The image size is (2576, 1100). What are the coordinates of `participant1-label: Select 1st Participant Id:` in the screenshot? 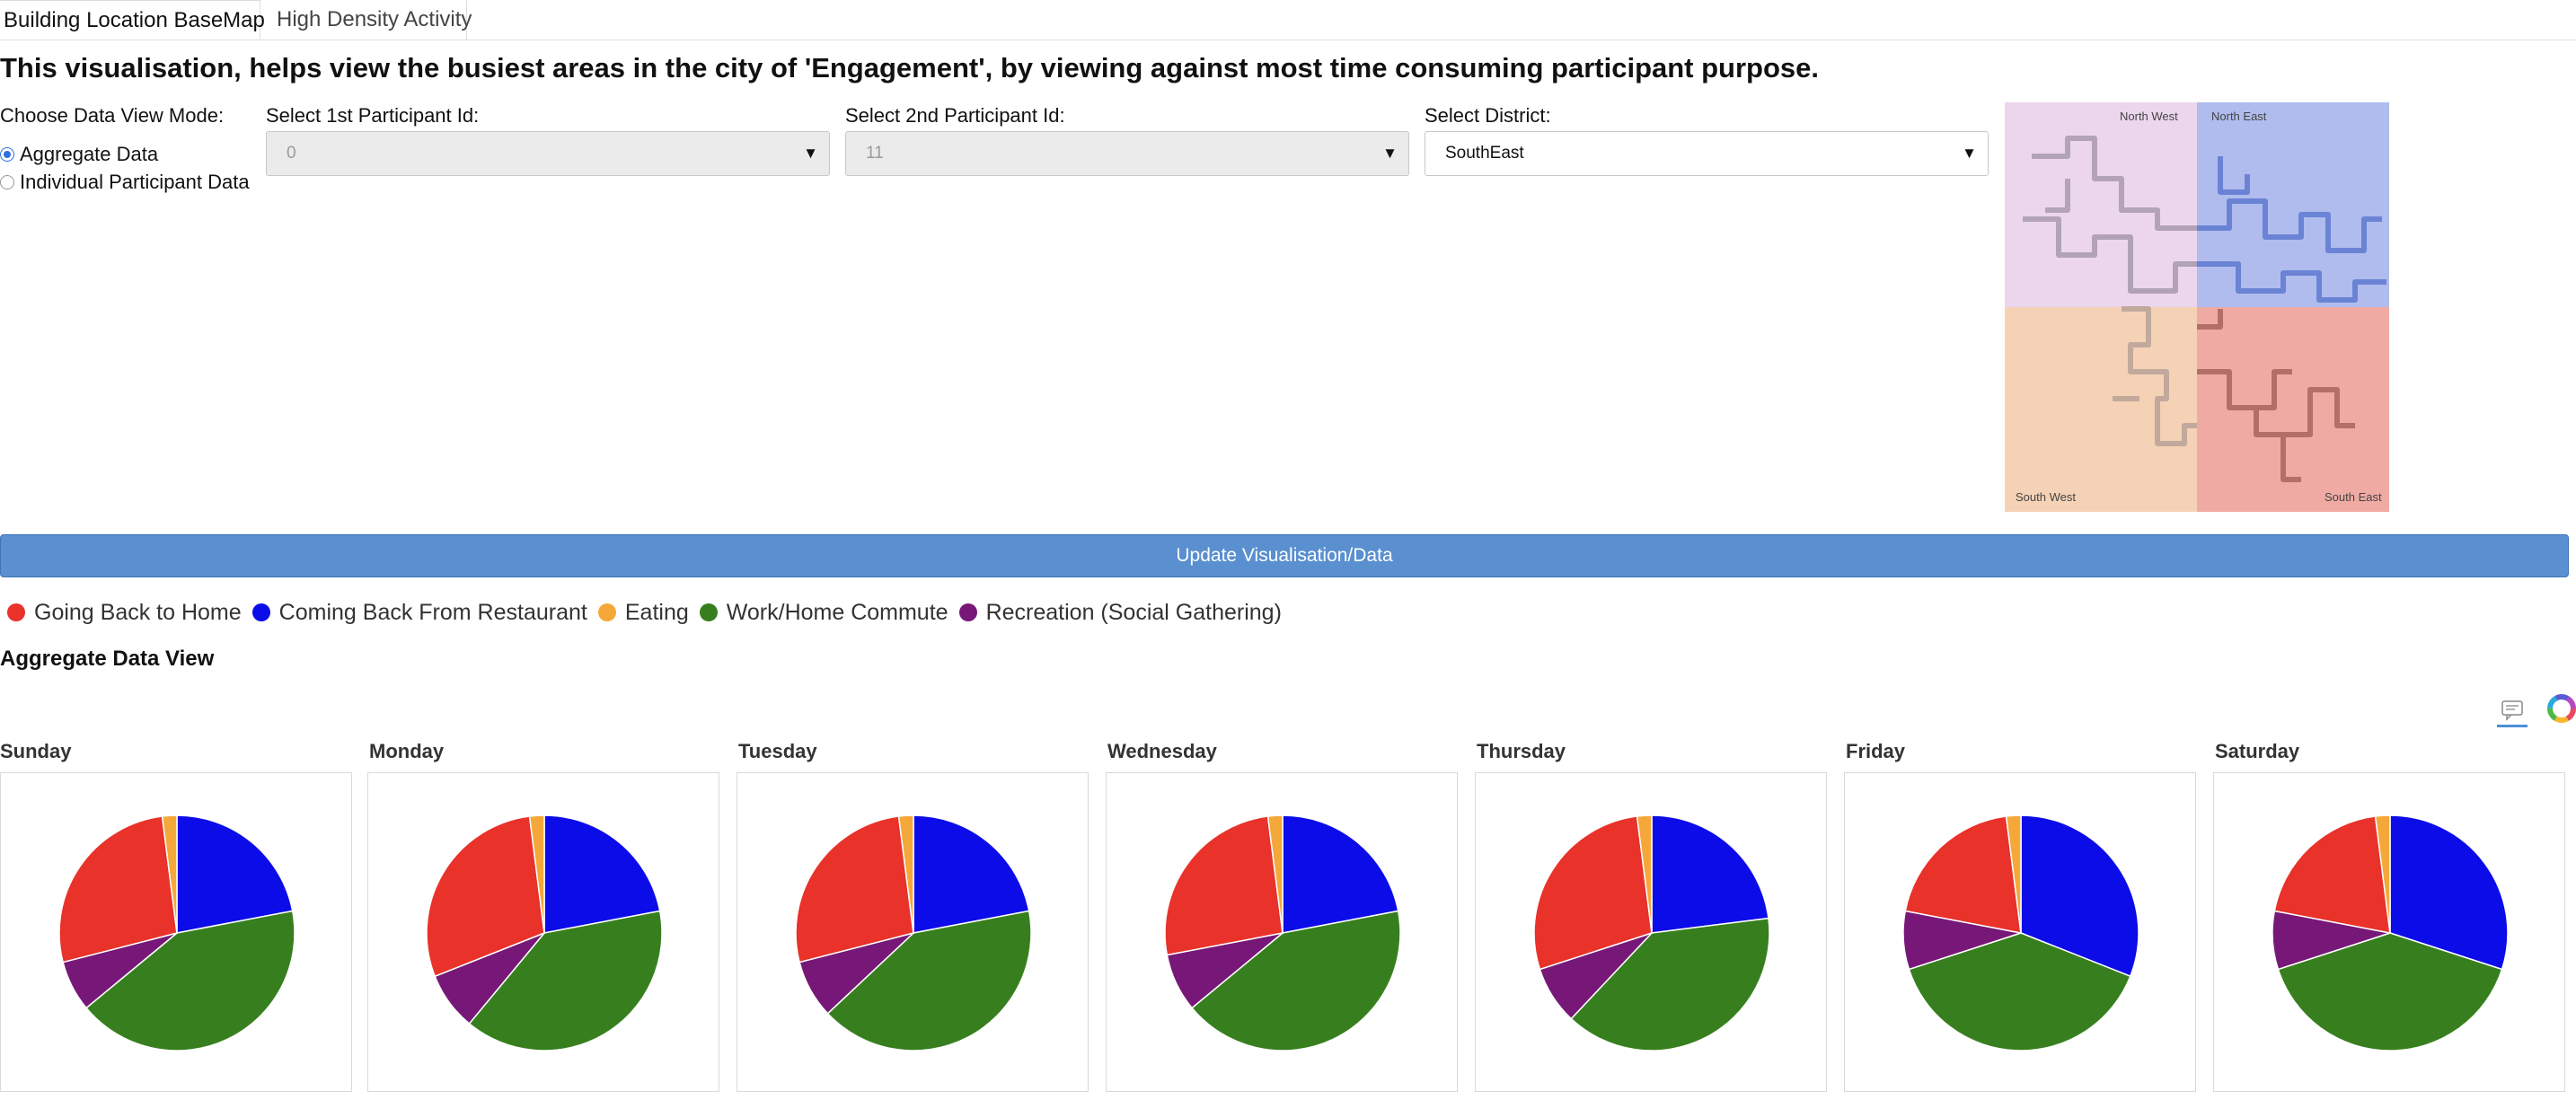 It's located at (373, 115).